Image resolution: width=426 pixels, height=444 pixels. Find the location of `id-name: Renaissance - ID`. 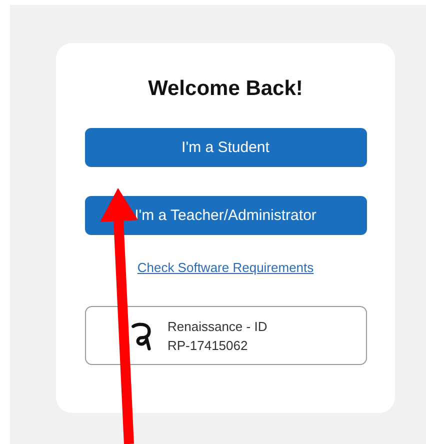

id-name: Renaissance - ID is located at coordinates (218, 326).